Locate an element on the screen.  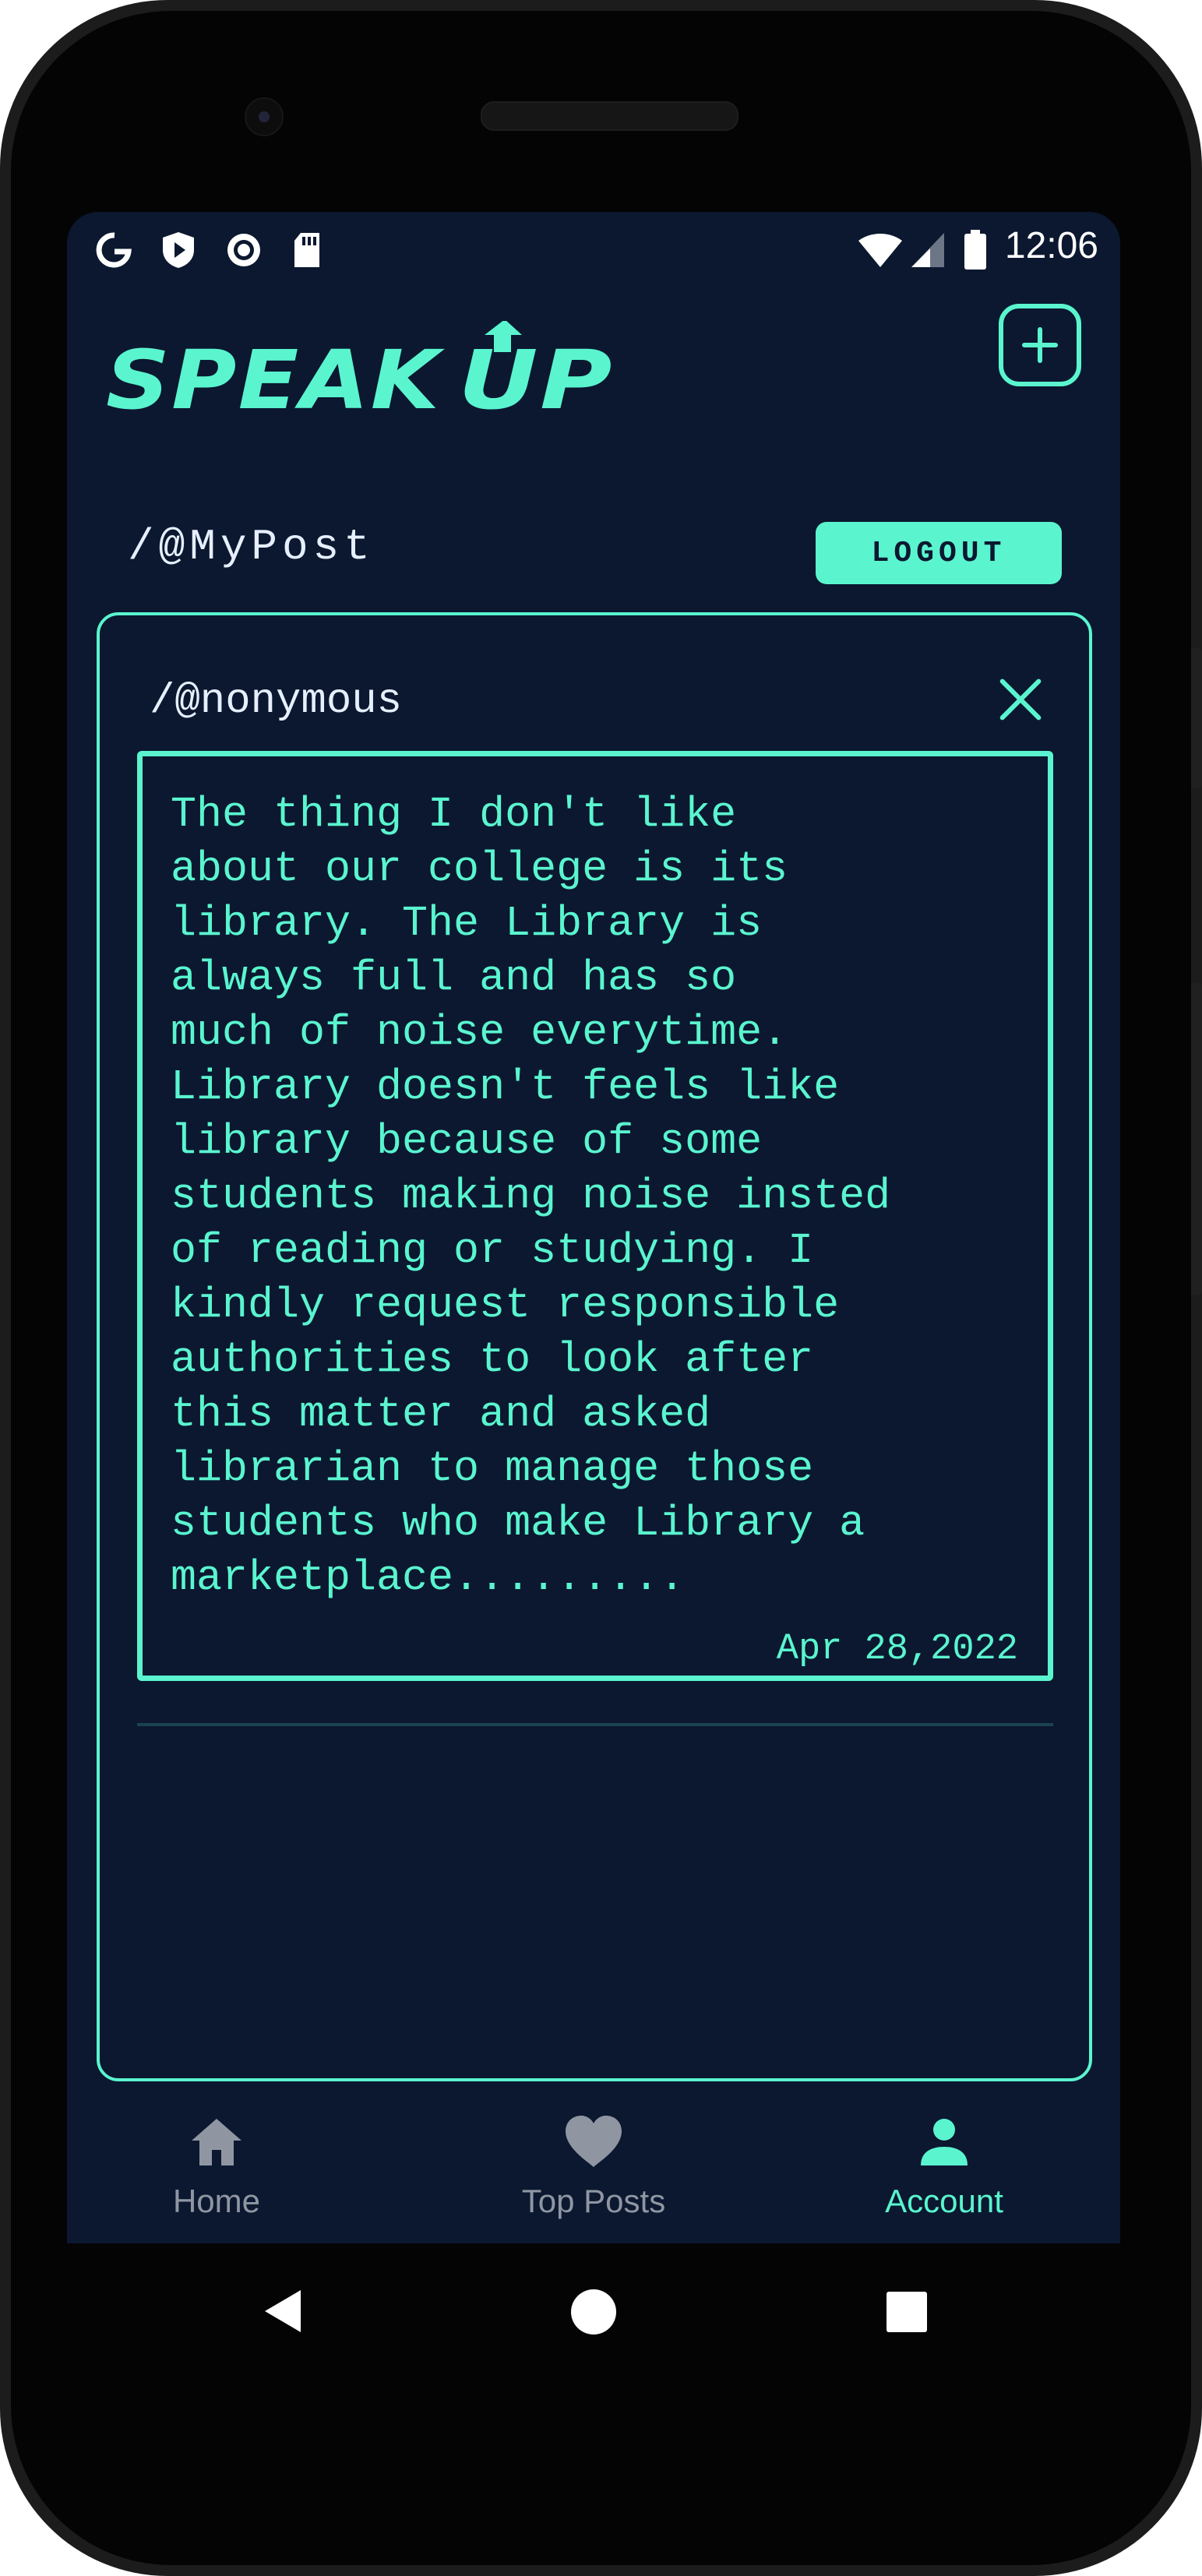
close-icon is located at coordinates (1020, 699).